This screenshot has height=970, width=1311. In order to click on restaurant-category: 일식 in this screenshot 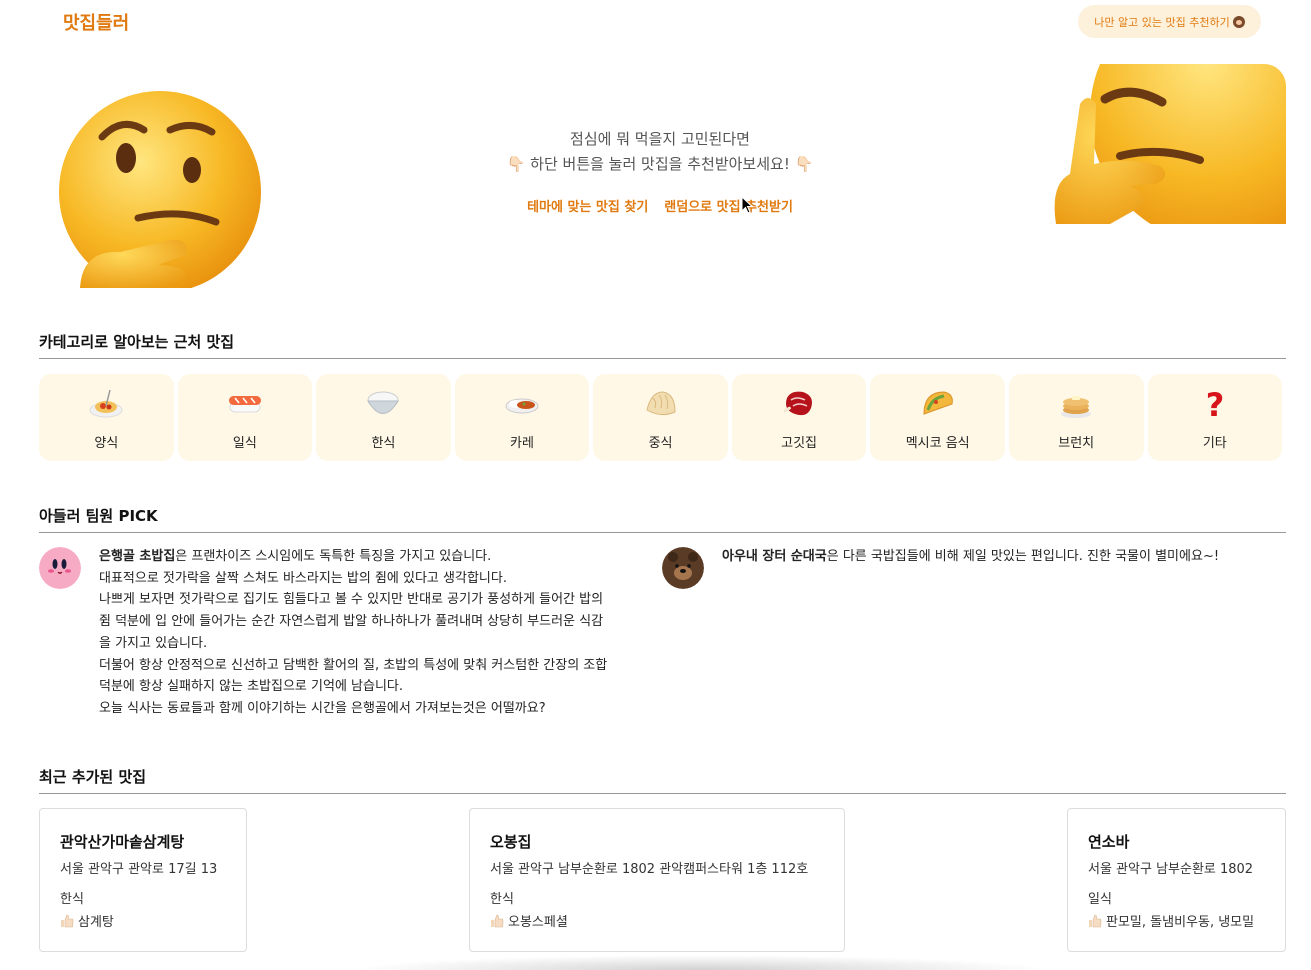, I will do `click(1100, 899)`.